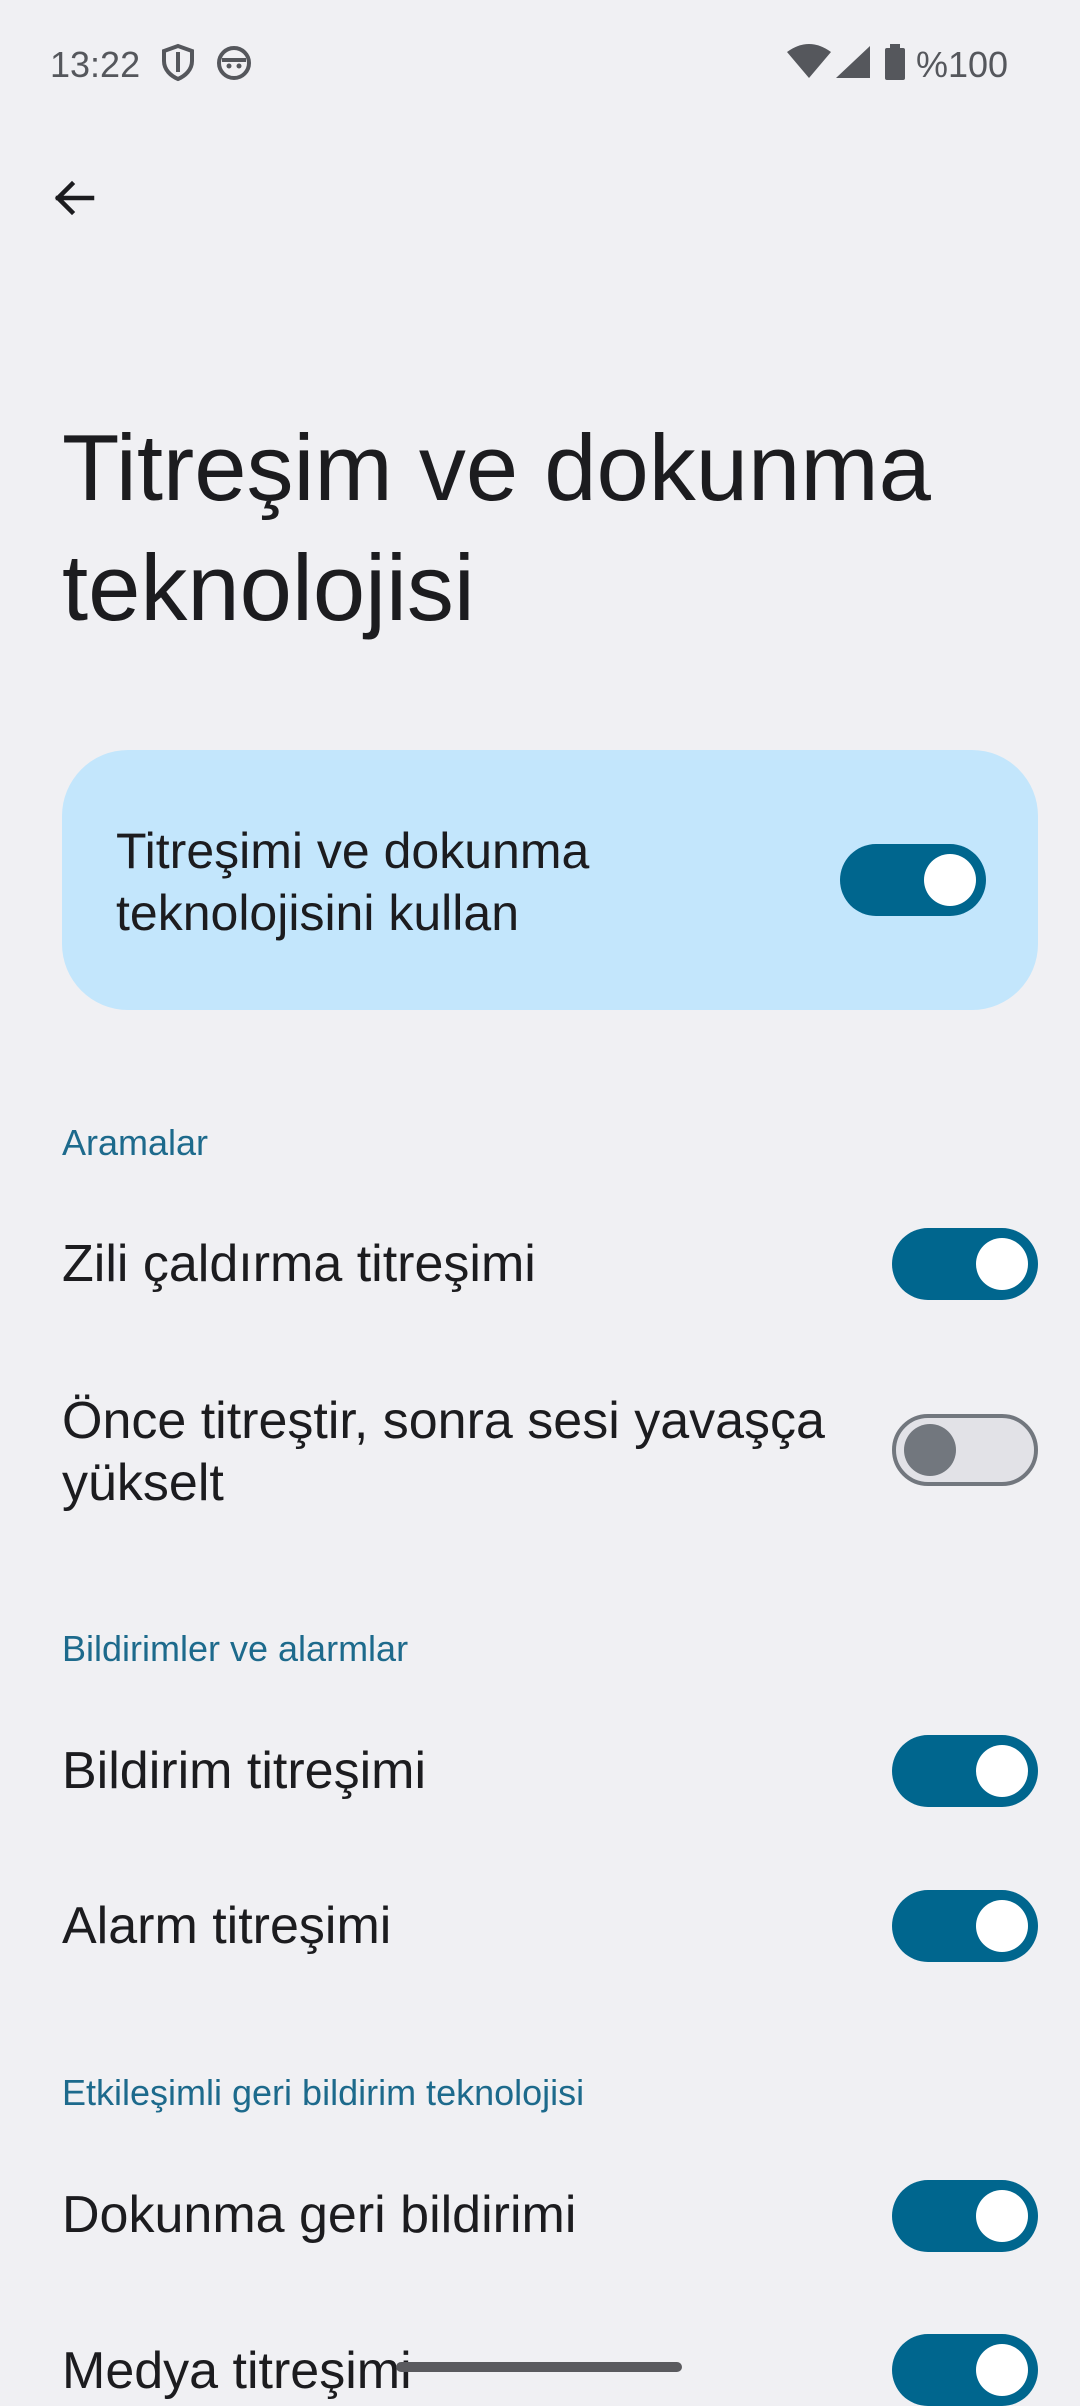 This screenshot has width=1080, height=2406. What do you see at coordinates (135, 1142) in the screenshot?
I see `section-header-calls: Aramalar` at bounding box center [135, 1142].